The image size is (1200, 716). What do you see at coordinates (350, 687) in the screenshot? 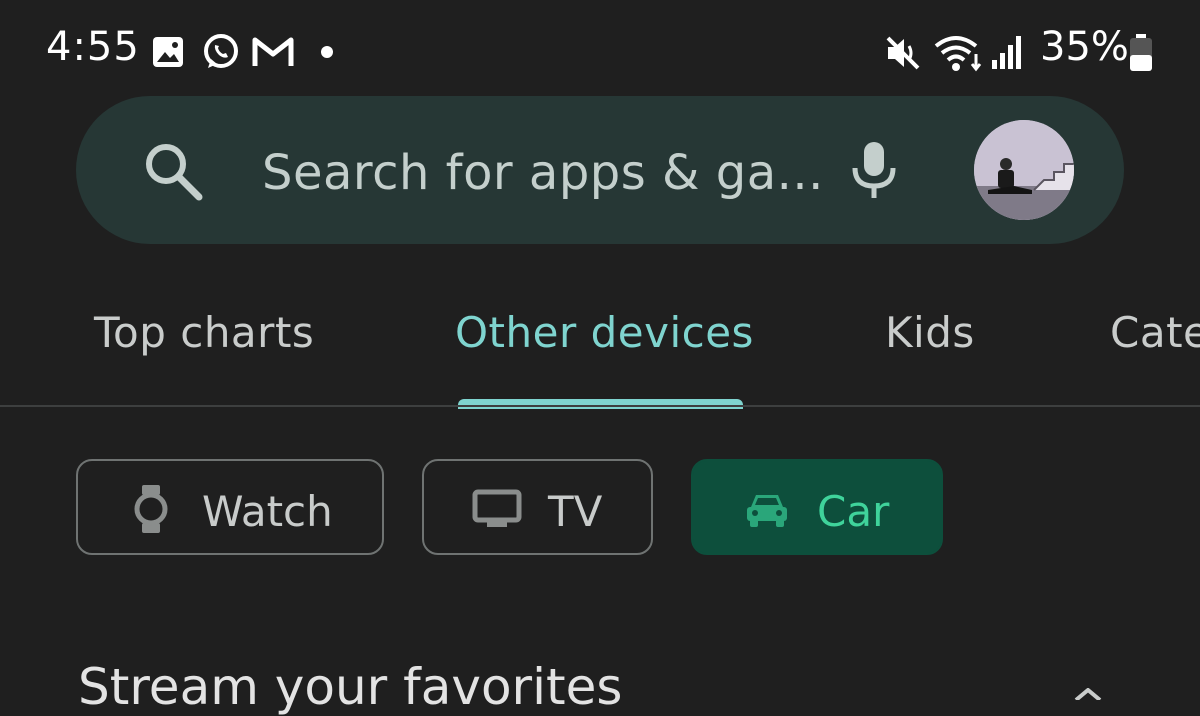
I see `section-title: Stream your favorites` at bounding box center [350, 687].